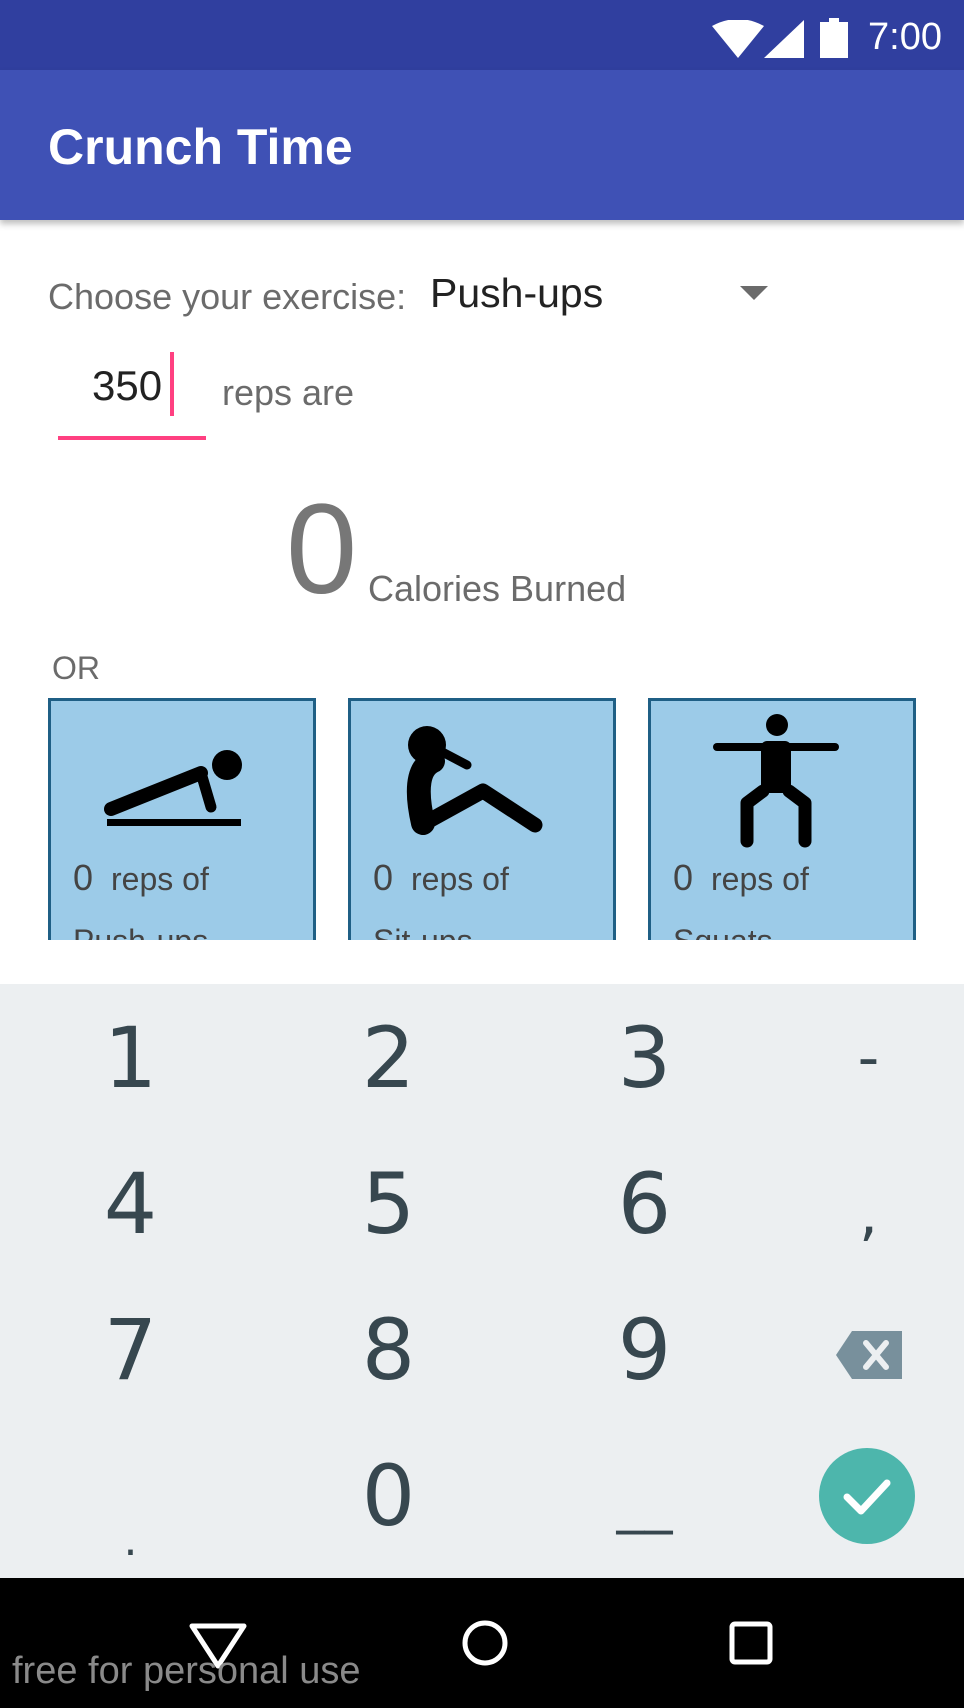 Image resolution: width=964 pixels, height=1708 pixels. What do you see at coordinates (482, 35) in the screenshot?
I see `status-bar: 7:00` at bounding box center [482, 35].